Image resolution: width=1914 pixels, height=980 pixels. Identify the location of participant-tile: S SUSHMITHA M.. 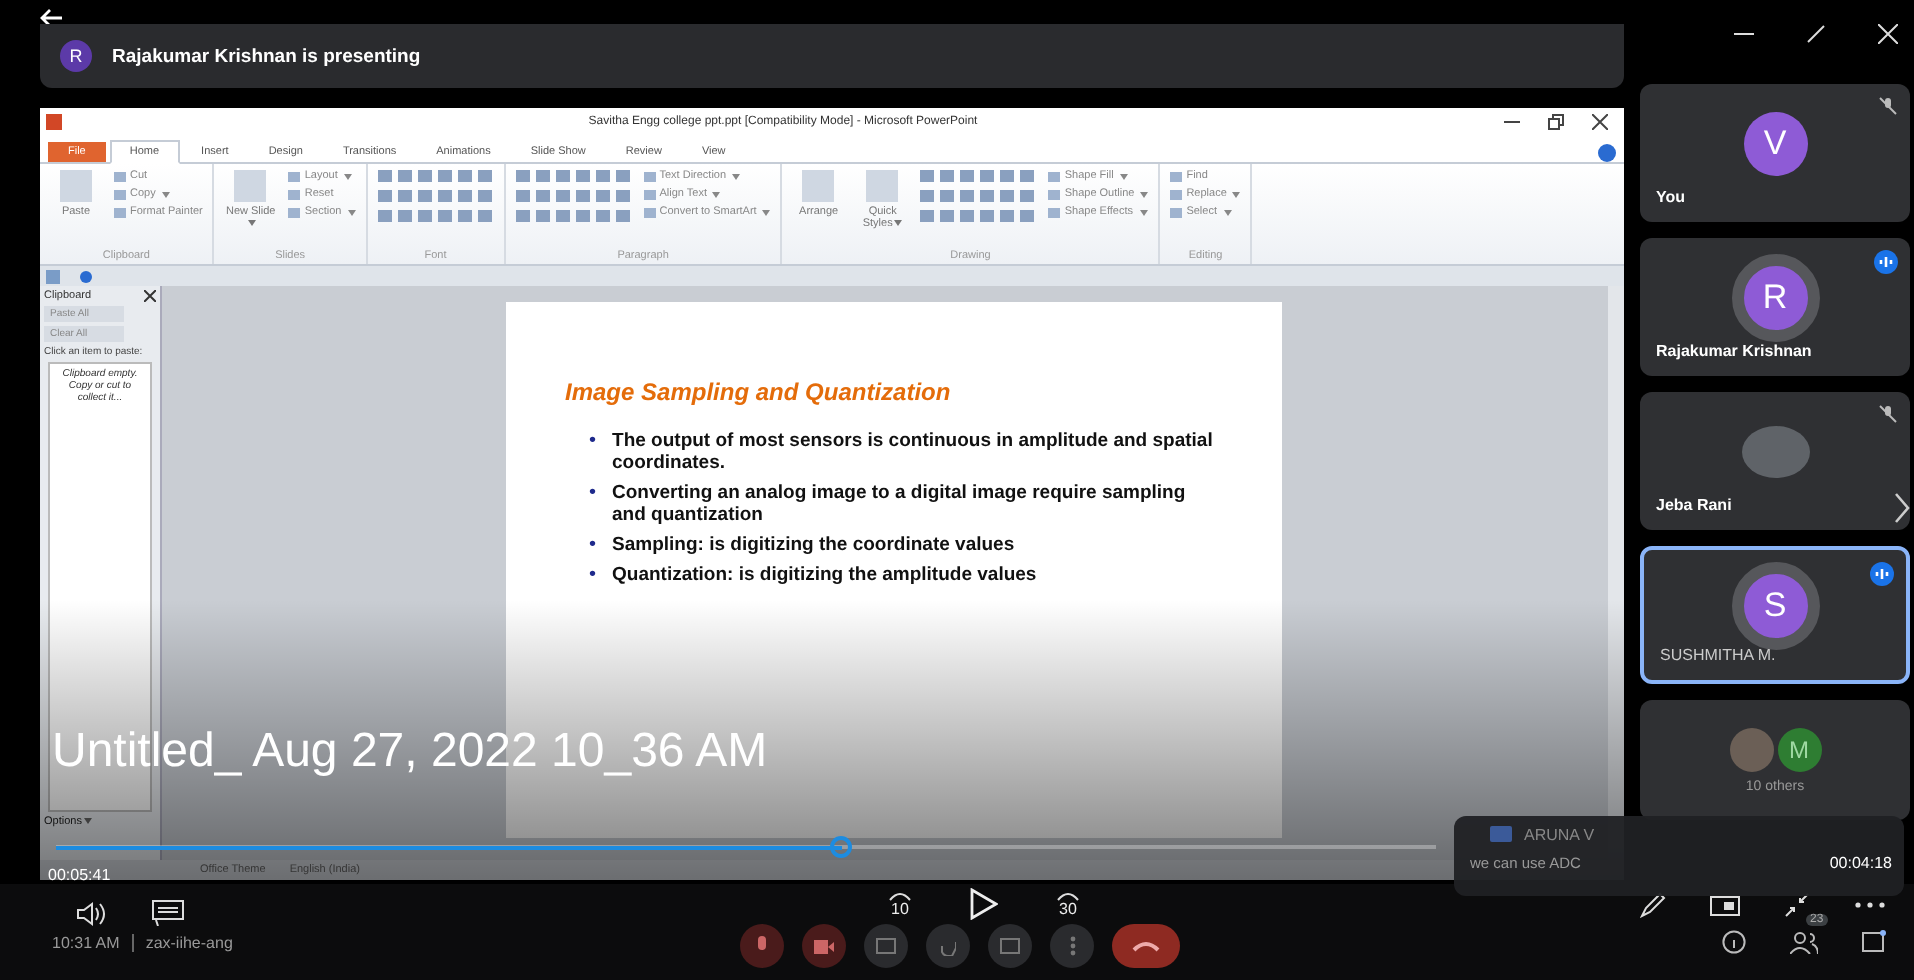
(1775, 615).